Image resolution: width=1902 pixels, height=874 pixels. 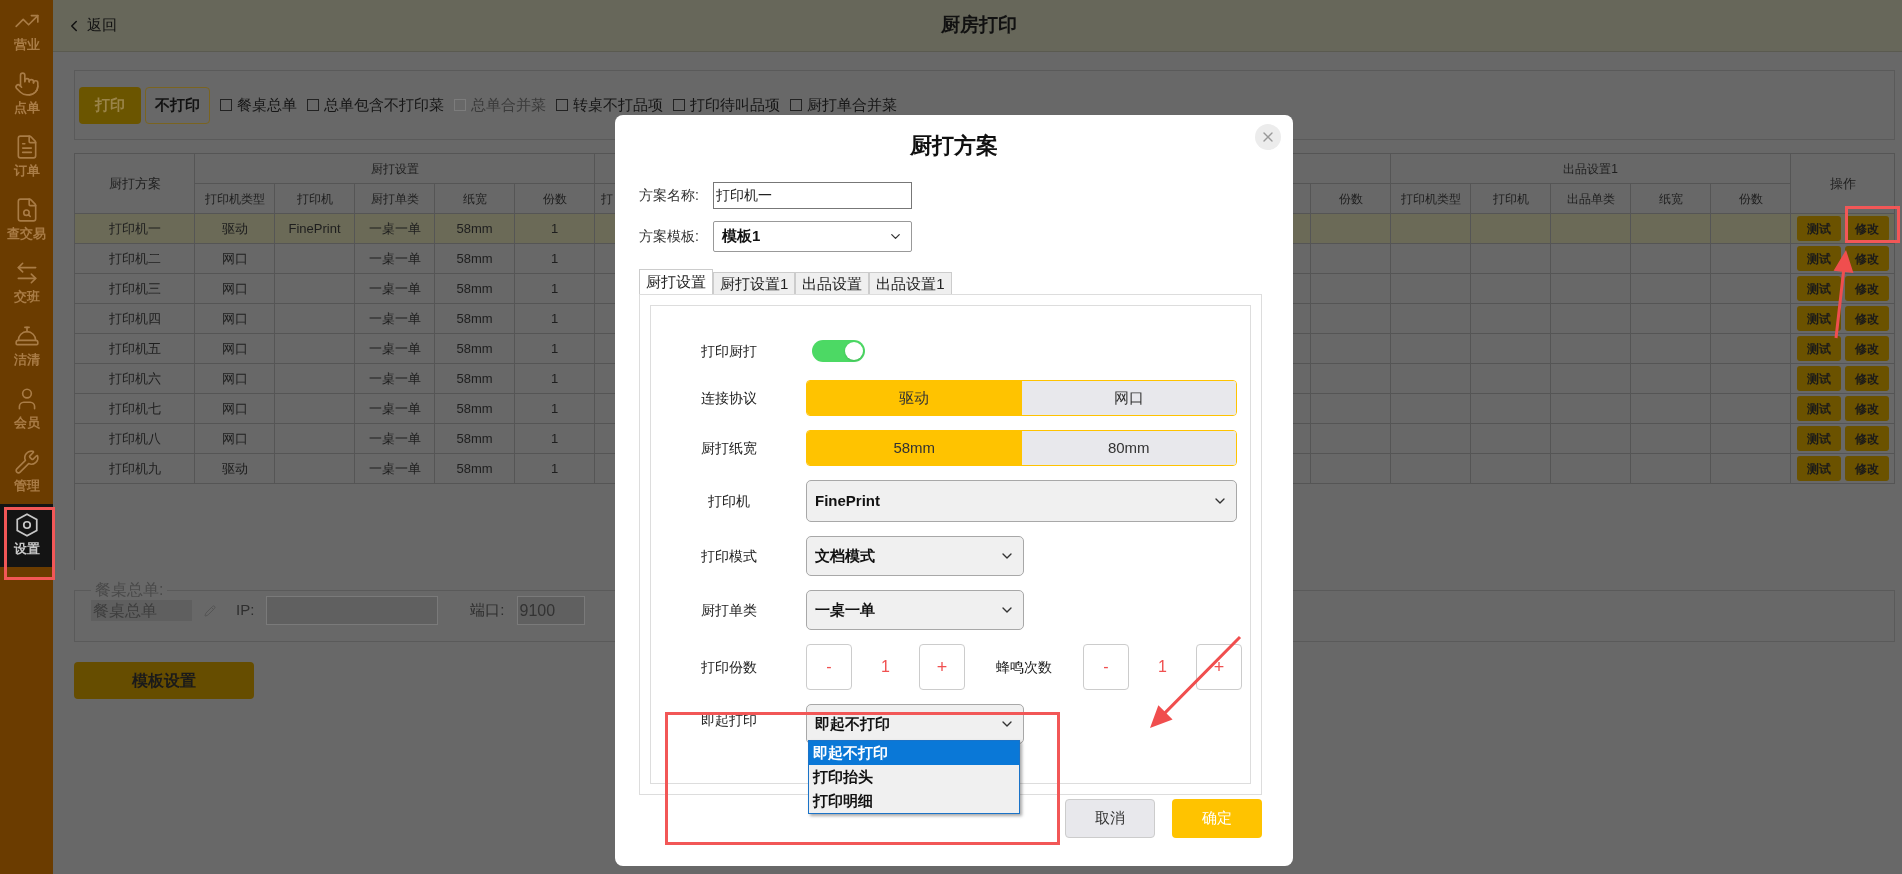 What do you see at coordinates (134, 258) in the screenshot?
I see `table-cell-text: 打印机二` at bounding box center [134, 258].